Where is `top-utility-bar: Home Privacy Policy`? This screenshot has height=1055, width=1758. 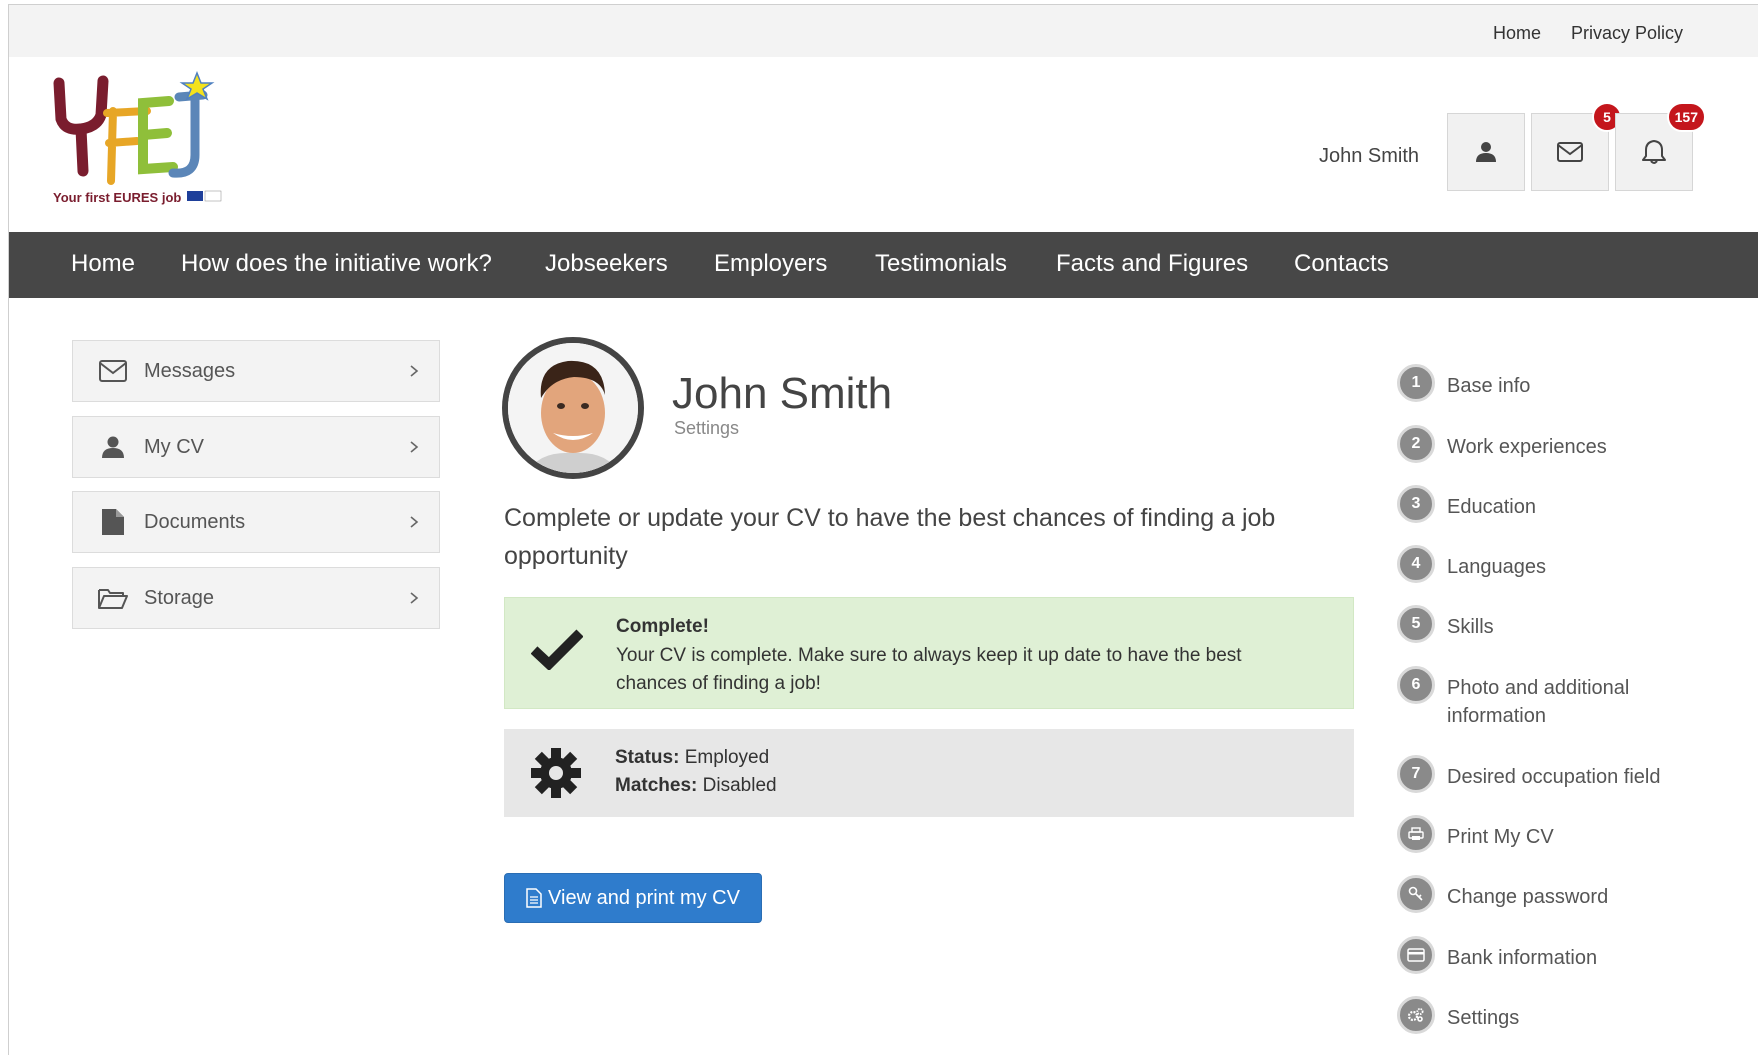
top-utility-bar: Home Privacy Policy is located at coordinates (883, 31).